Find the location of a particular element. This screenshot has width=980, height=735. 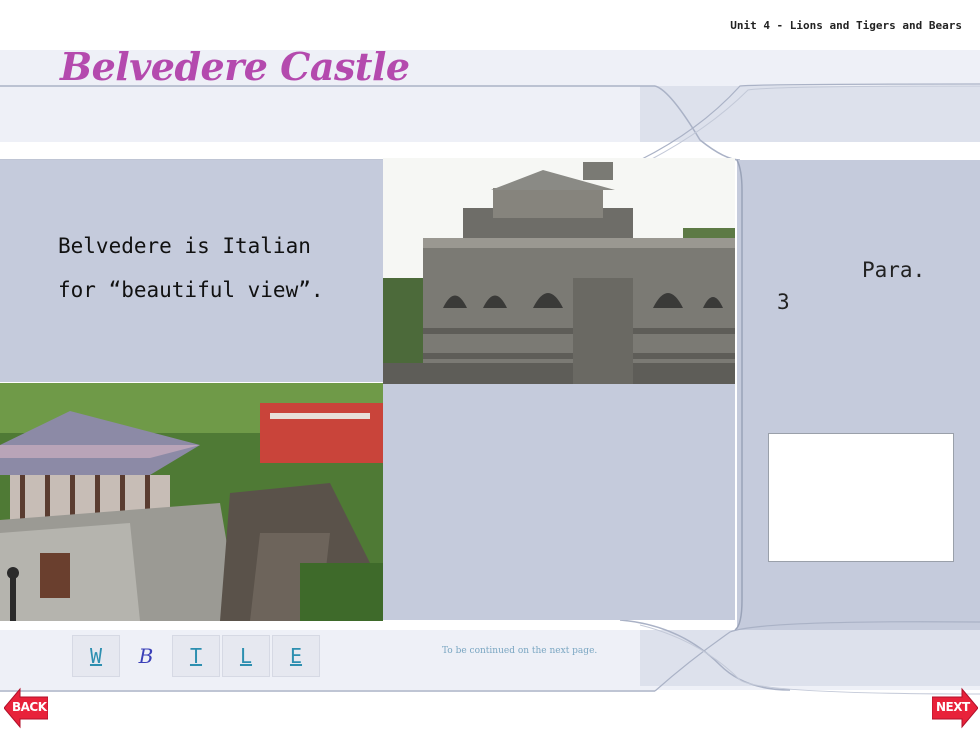

unit-title: Unit 4 - Lions and Tigers and Bears is located at coordinates (846, 25).